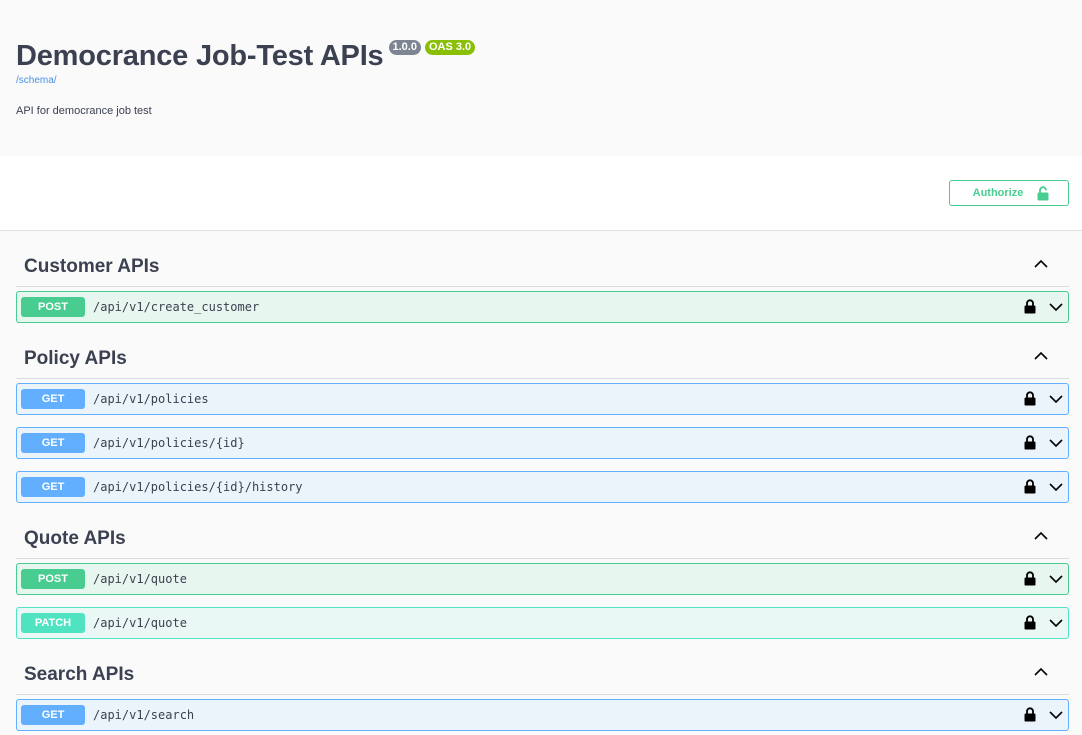 The width and height of the screenshot is (1082, 735). What do you see at coordinates (92, 266) in the screenshot?
I see `section-title: Customer APIs` at bounding box center [92, 266].